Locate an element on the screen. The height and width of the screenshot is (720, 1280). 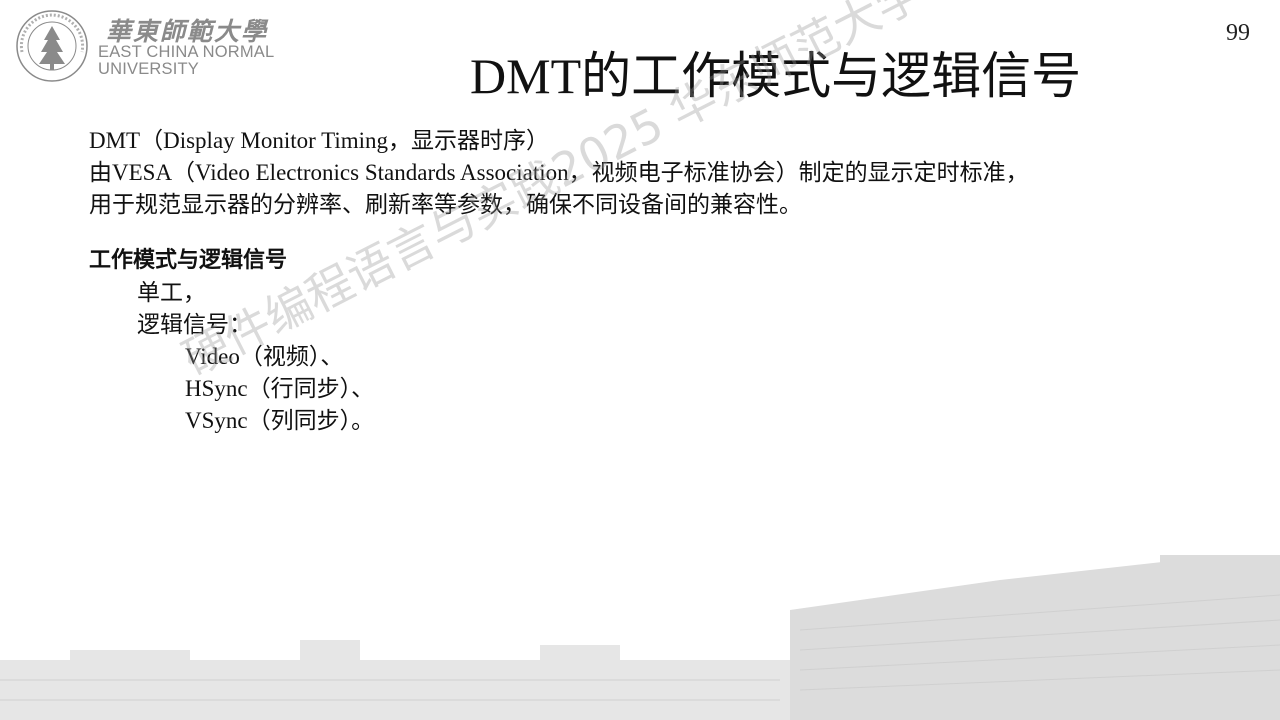
signal-hsync: HSync（行同步）、 is located at coordinates (280, 388).